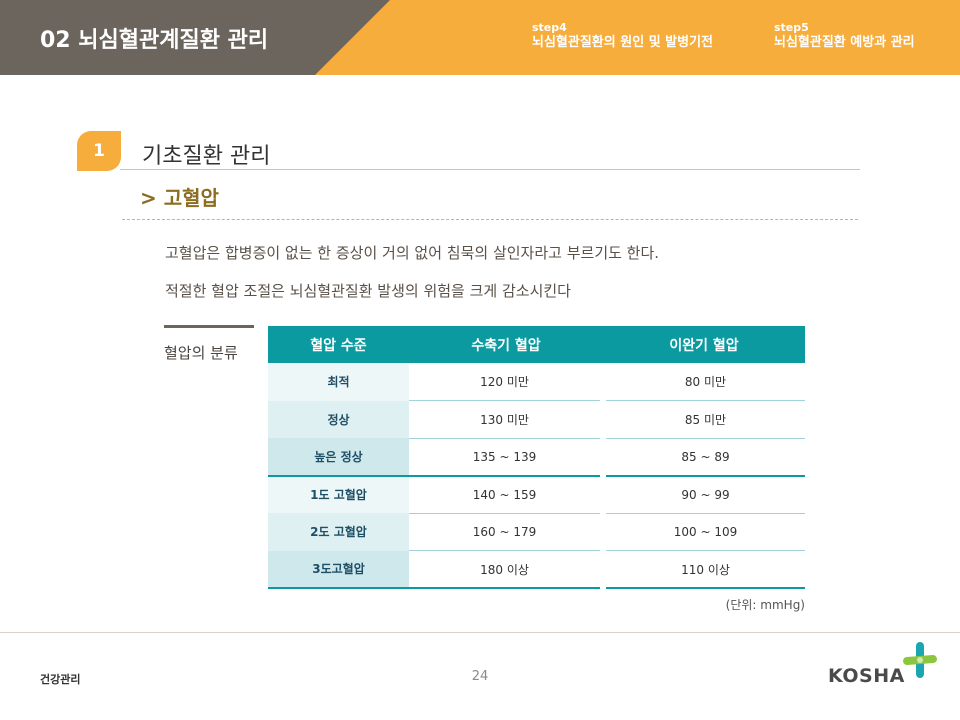 This screenshot has height=720, width=960. Describe the element at coordinates (791, 27) in the screenshot. I see `step5-number: step5` at that location.